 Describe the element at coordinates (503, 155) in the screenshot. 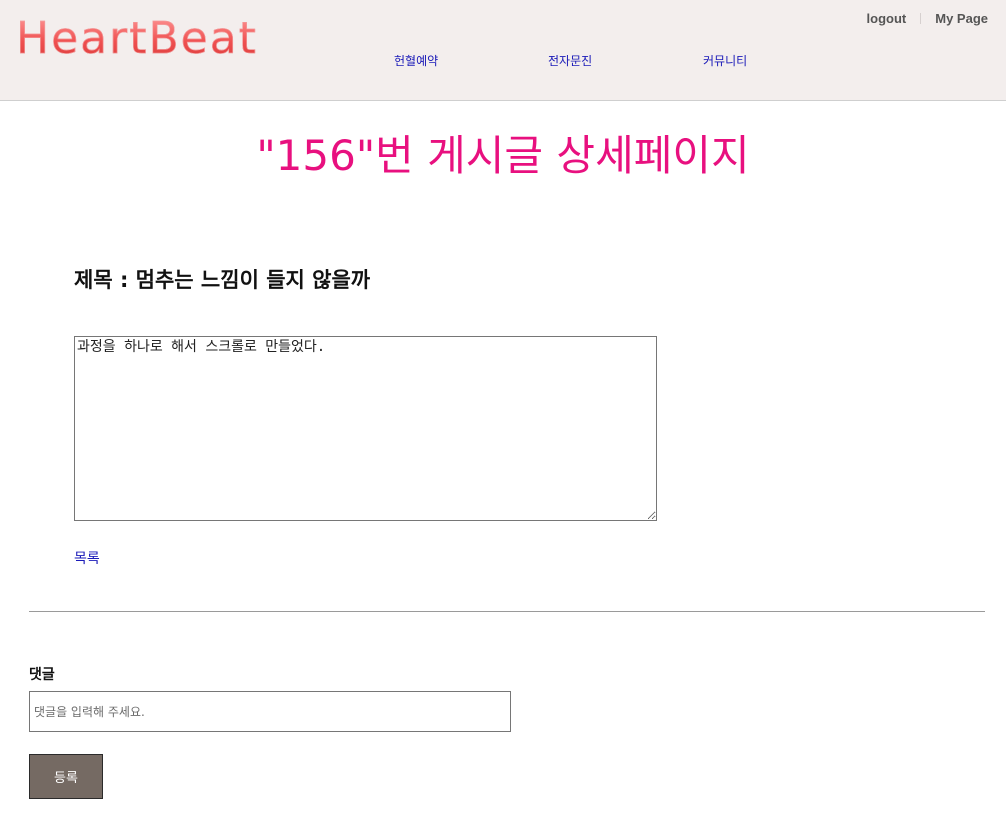

I see `page-title: "156"번 게시글 상세페이지` at that location.